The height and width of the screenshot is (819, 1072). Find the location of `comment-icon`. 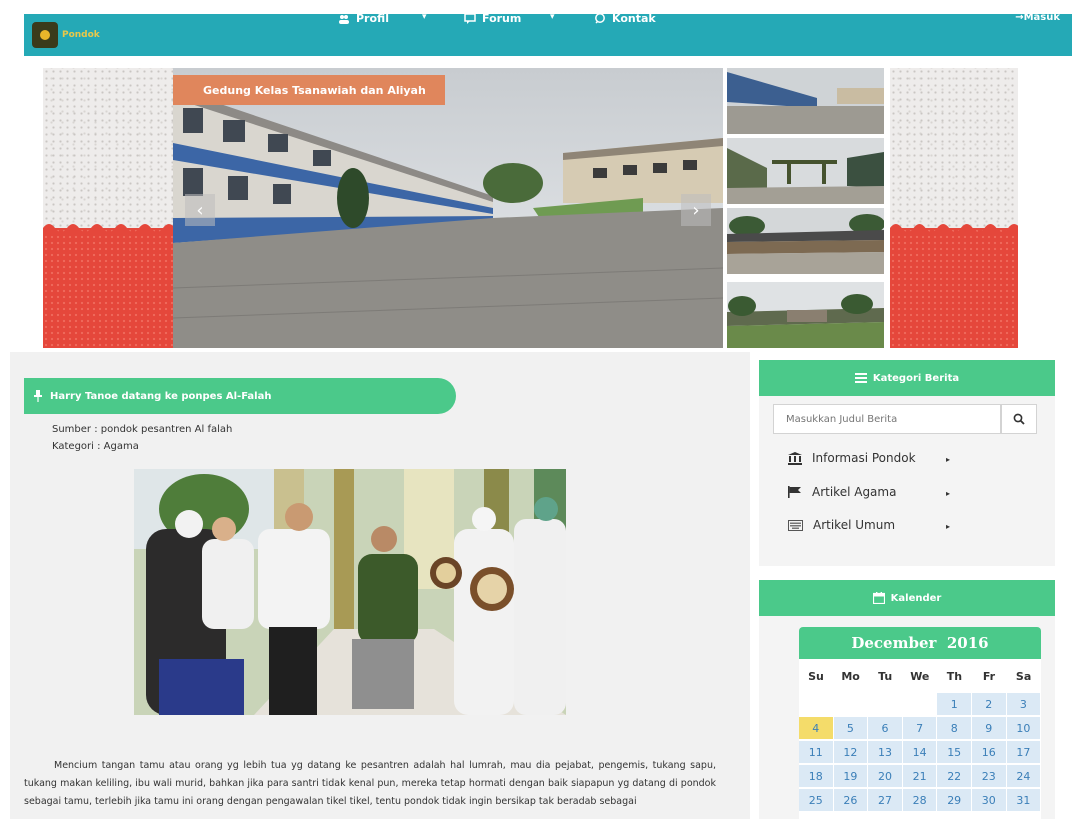

comment-icon is located at coordinates (470, 18).